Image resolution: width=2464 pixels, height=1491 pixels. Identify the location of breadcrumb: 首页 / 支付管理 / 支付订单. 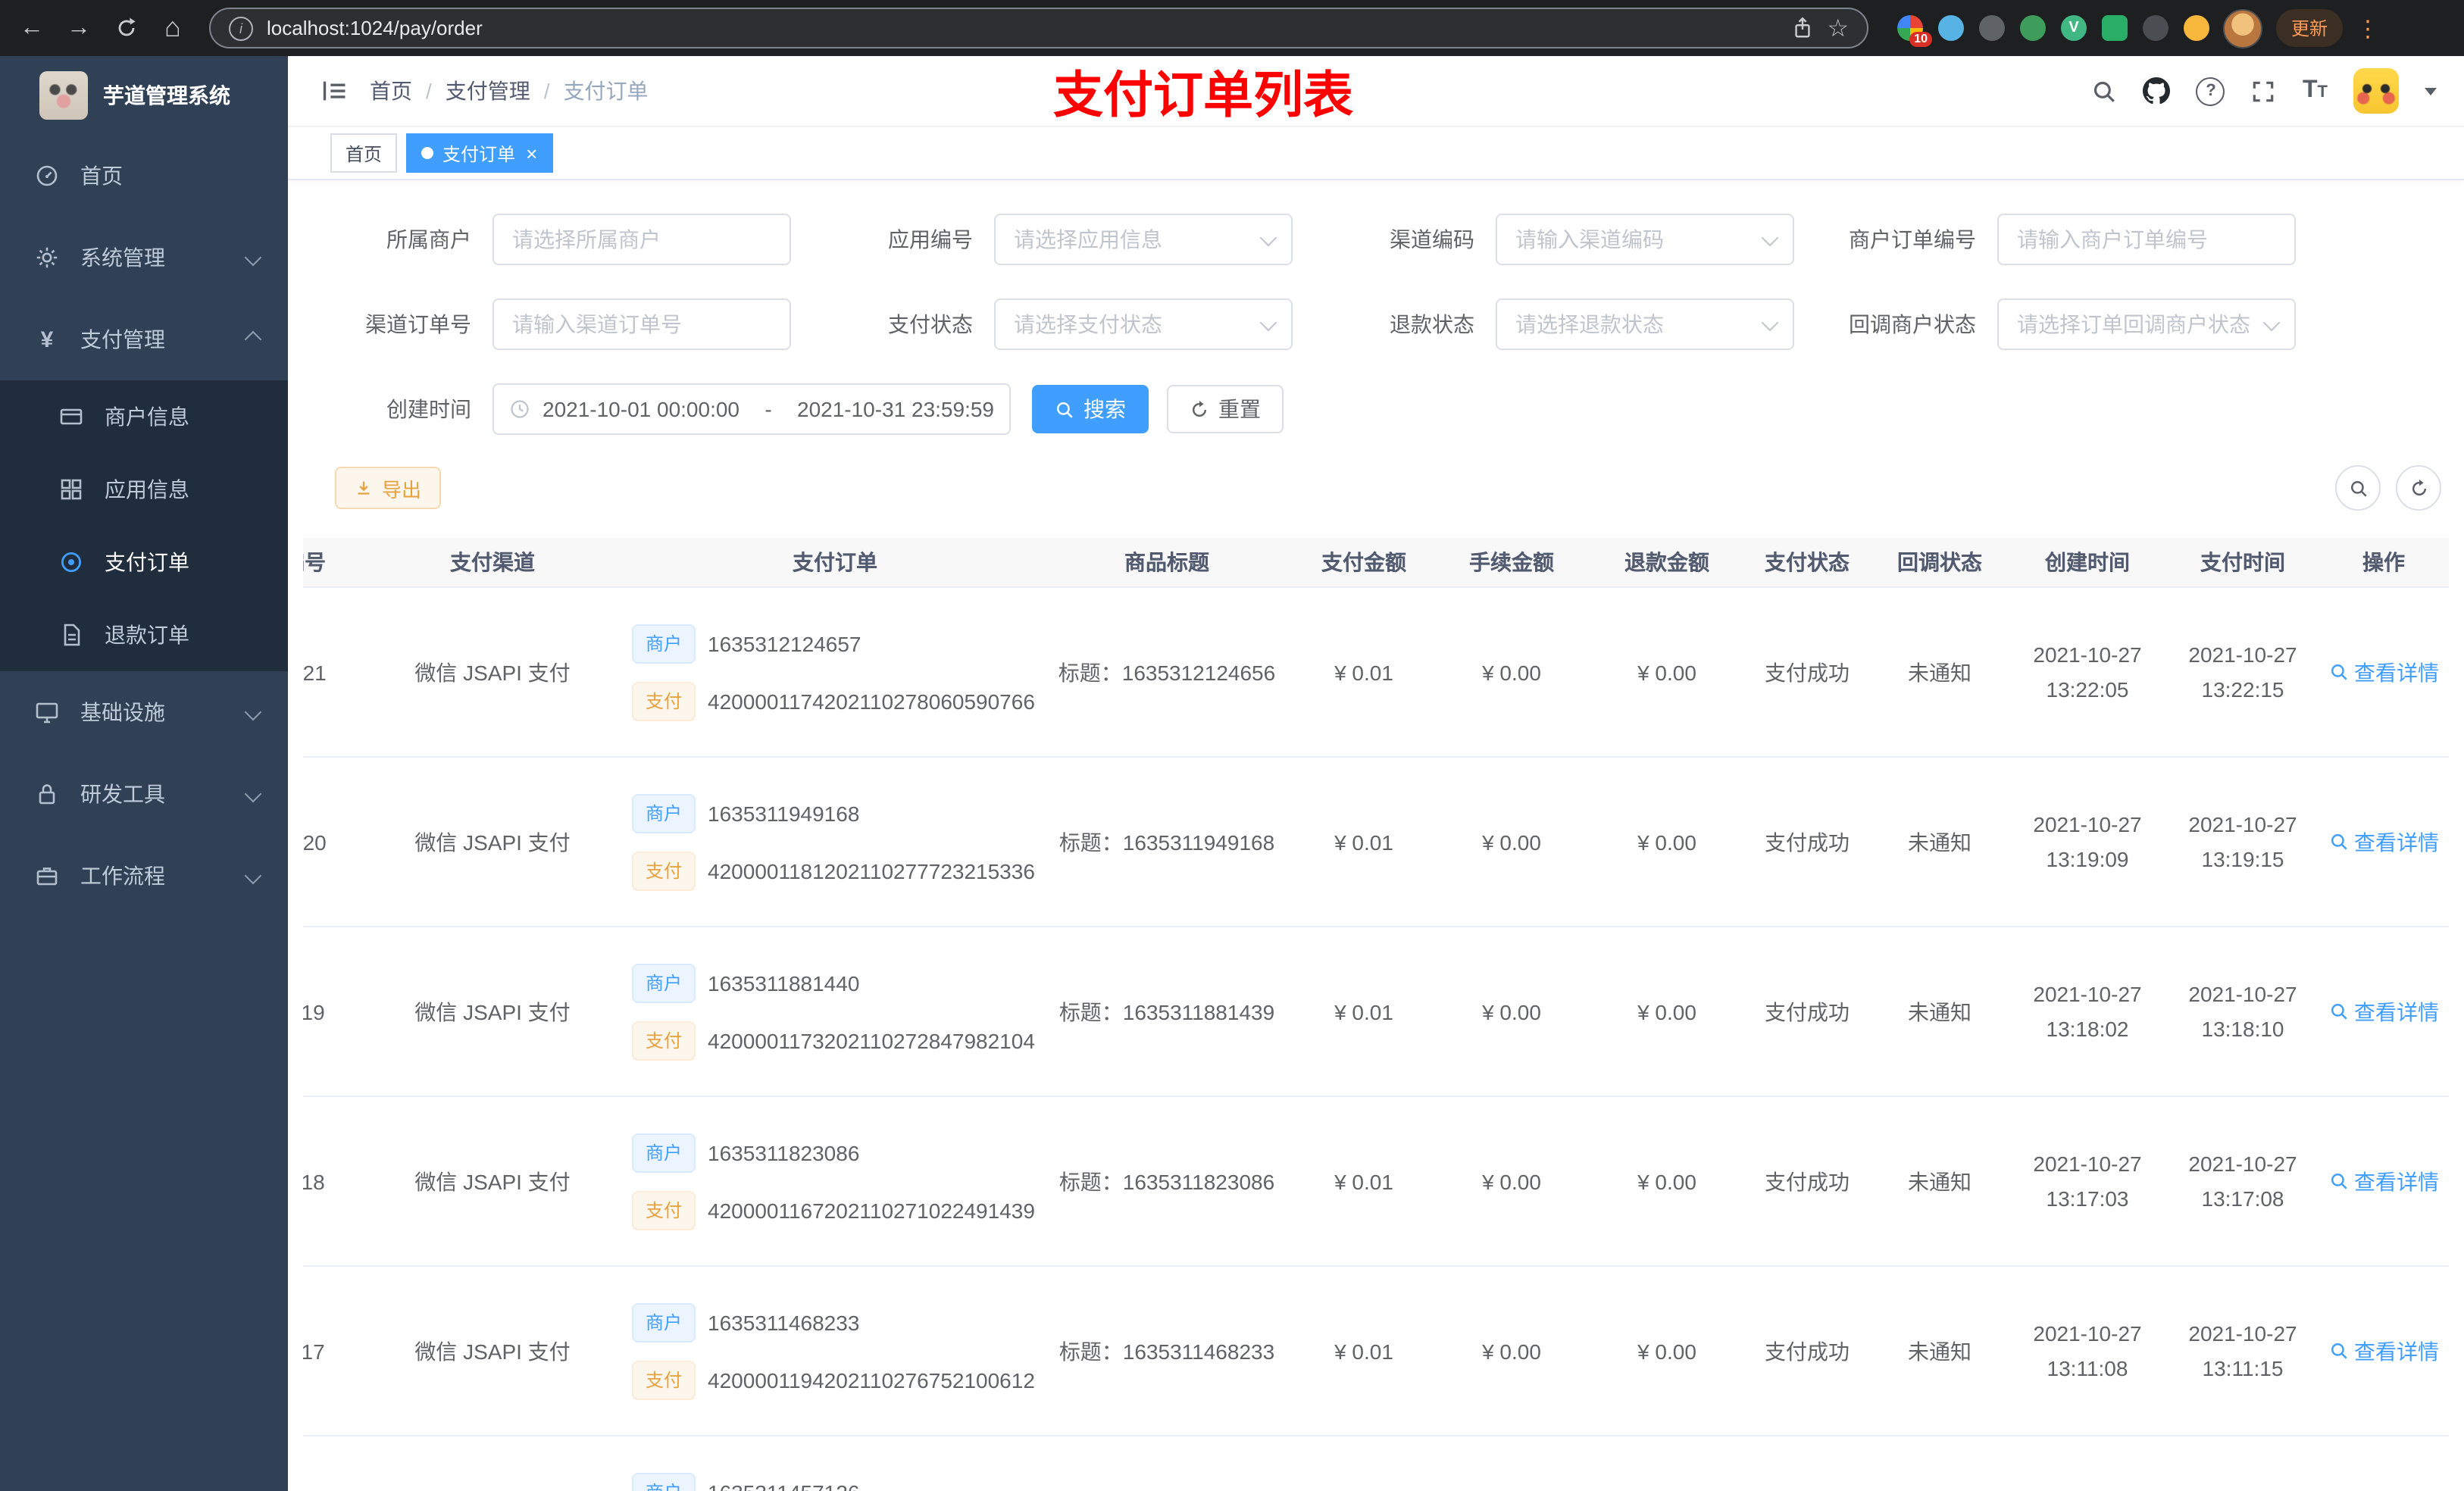
(509, 91).